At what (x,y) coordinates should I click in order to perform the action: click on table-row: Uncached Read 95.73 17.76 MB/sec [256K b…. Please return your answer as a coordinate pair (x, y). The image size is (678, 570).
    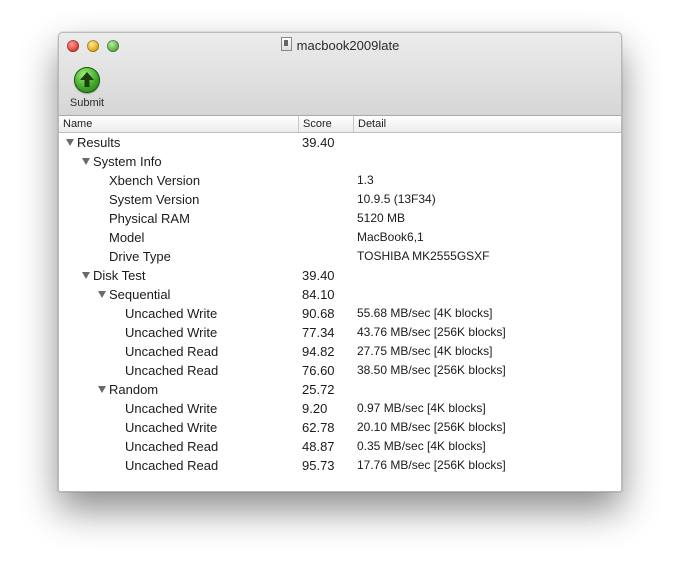
    Looking at the image, I should click on (340, 465).